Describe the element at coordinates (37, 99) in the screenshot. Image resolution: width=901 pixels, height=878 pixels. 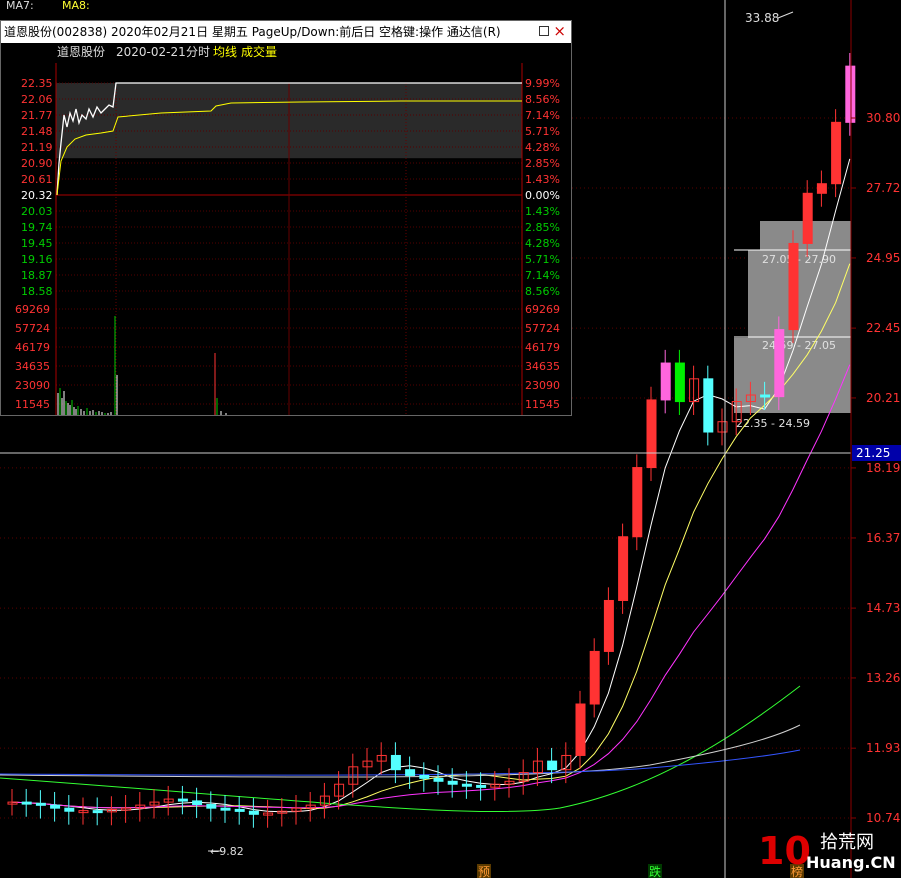
I see `intraday-price-tick: 22.06` at that location.